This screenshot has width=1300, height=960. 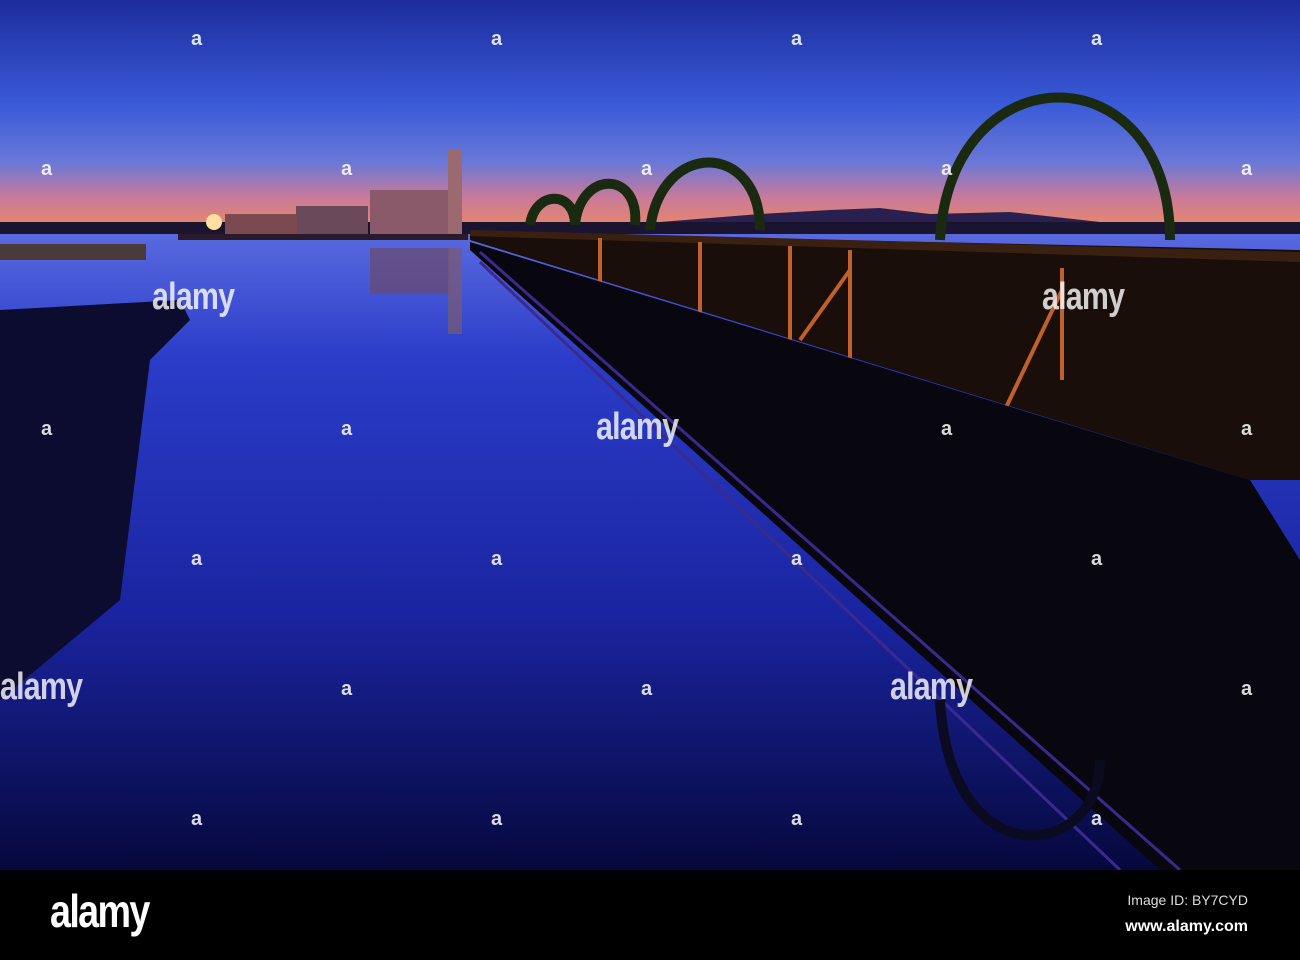 What do you see at coordinates (1186, 926) in the screenshot?
I see `site-url: www.alamy.com` at bounding box center [1186, 926].